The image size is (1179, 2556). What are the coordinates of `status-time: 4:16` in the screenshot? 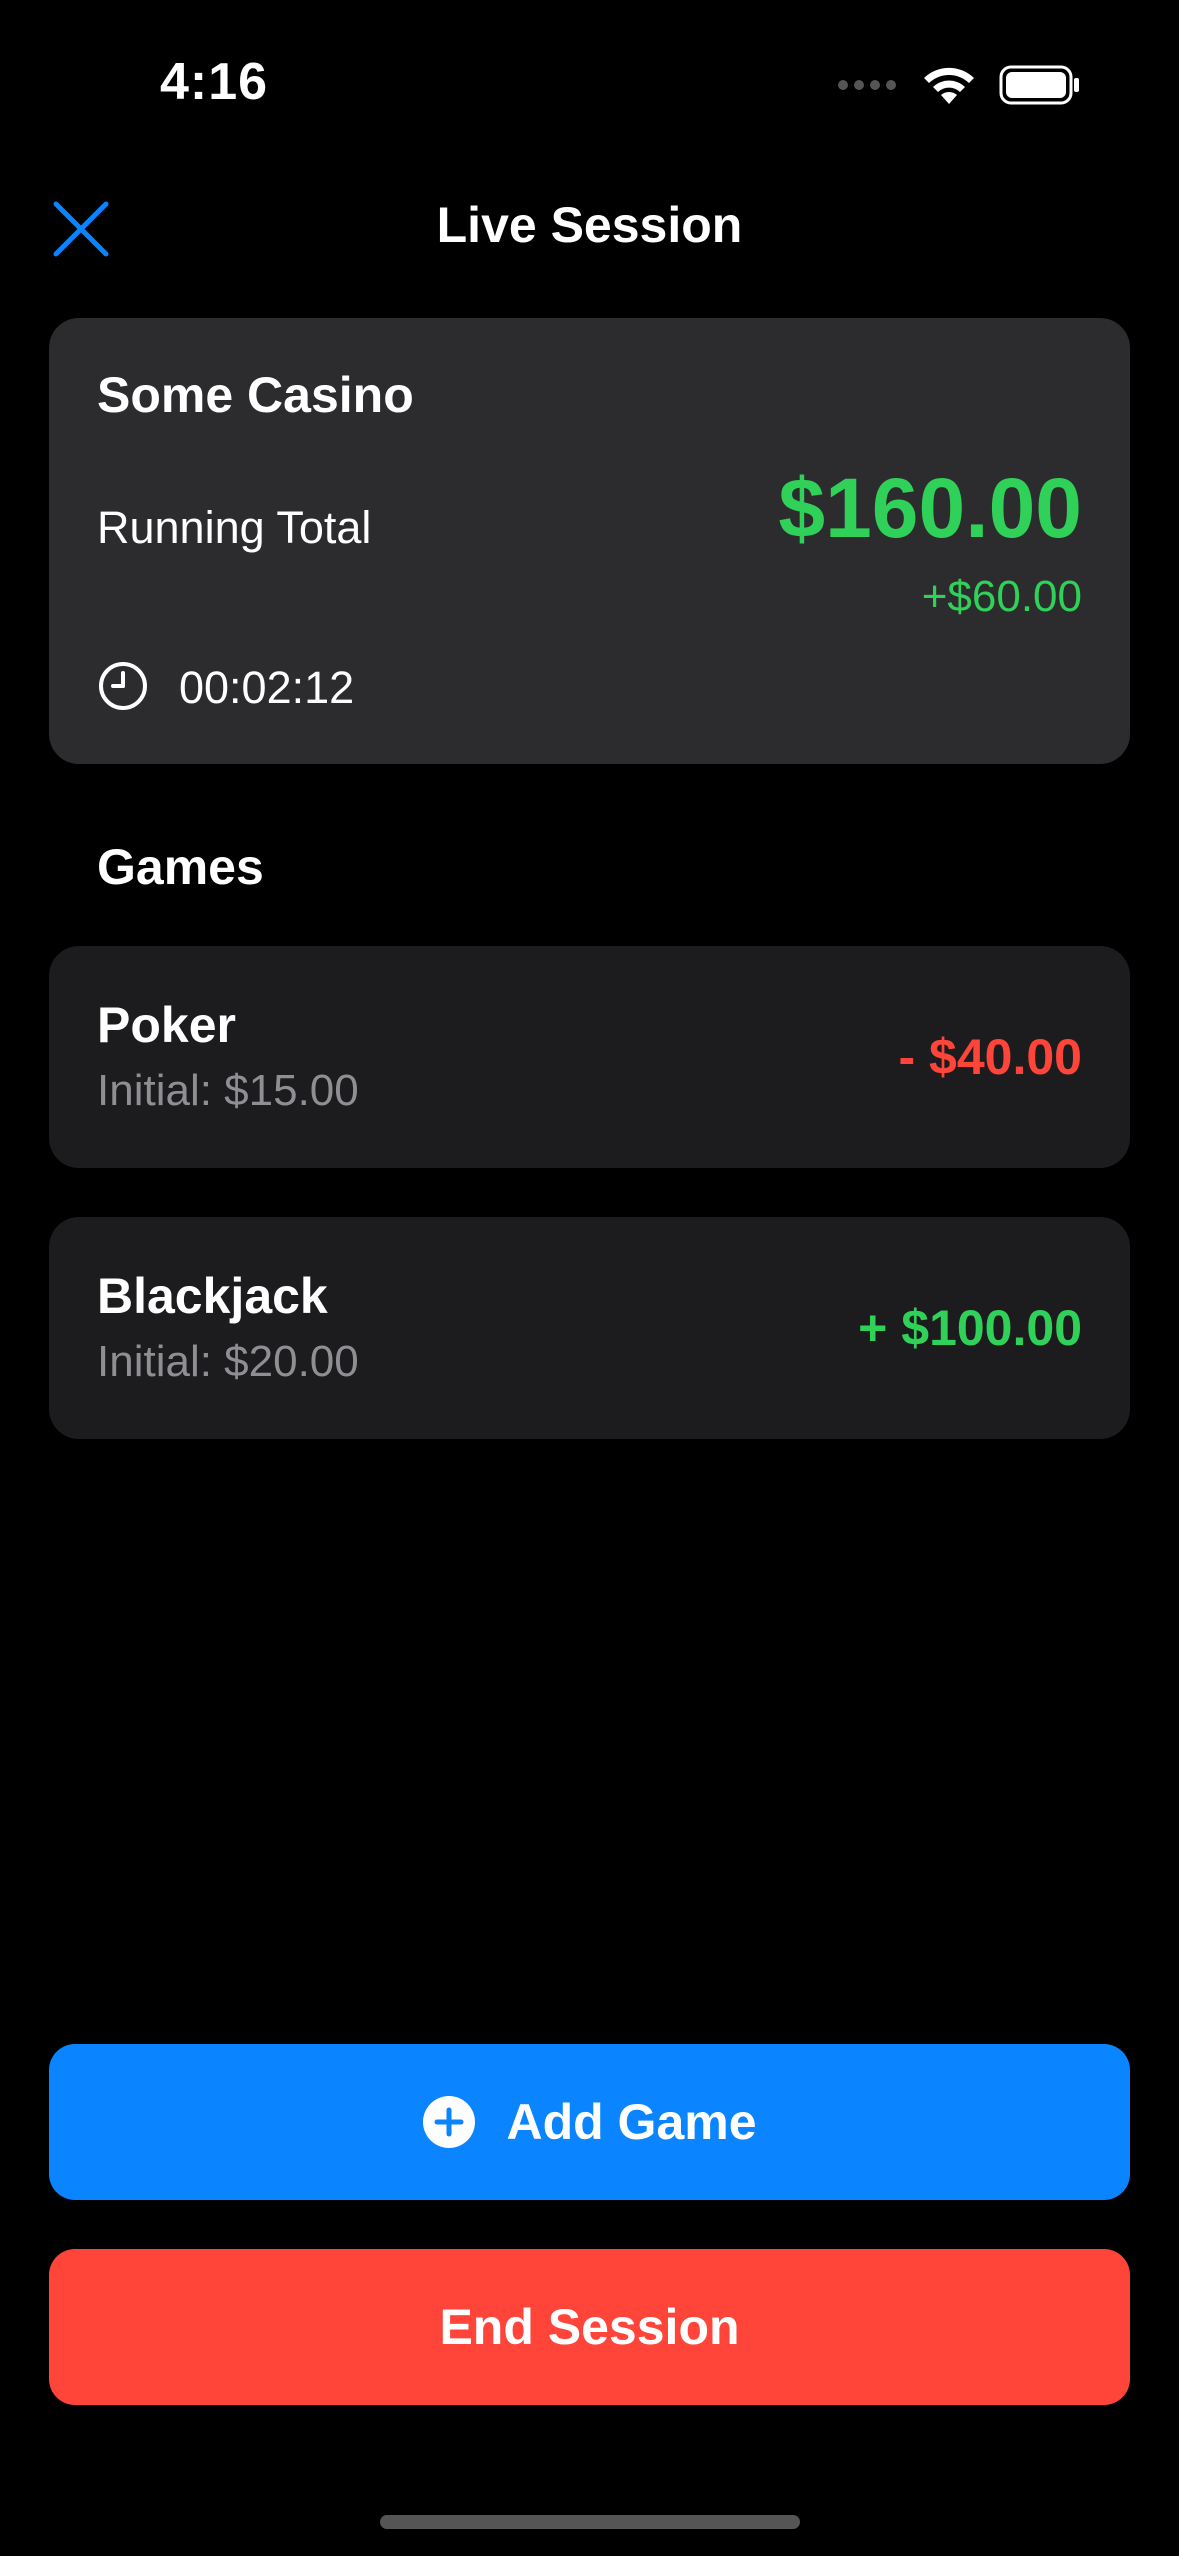 It's located at (214, 82).